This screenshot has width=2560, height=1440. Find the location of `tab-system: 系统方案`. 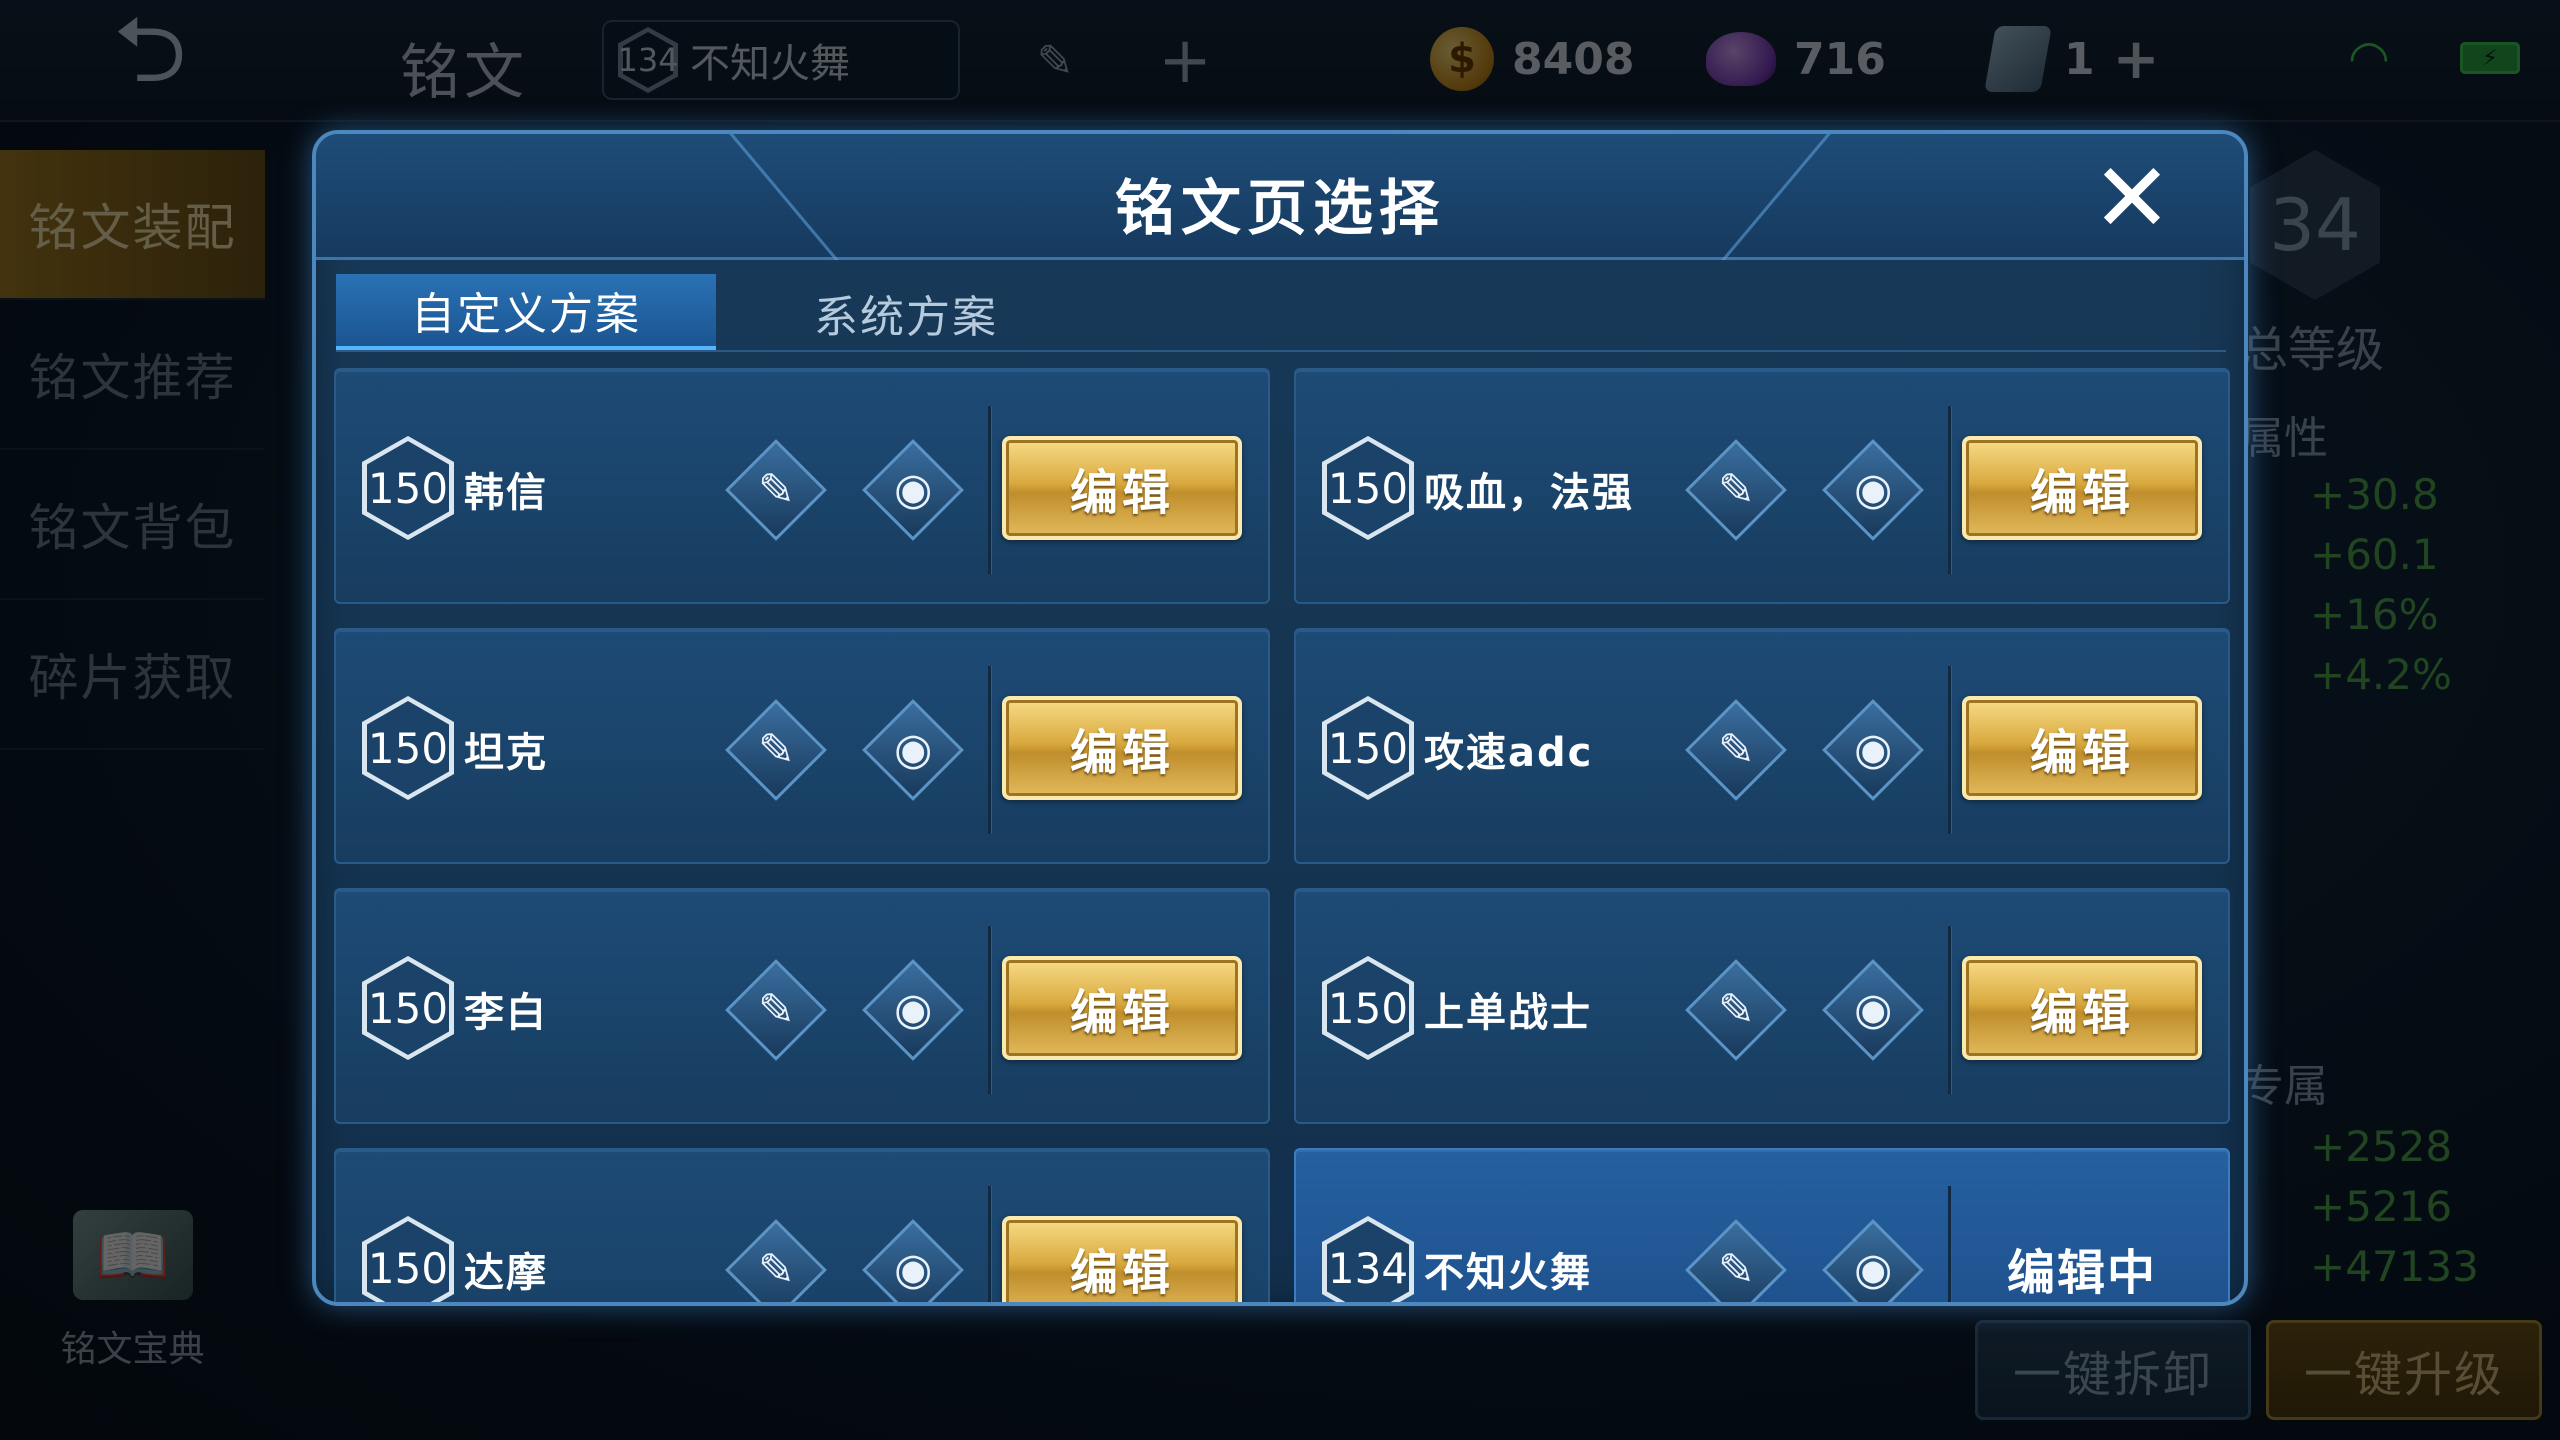

tab-system: 系统方案 is located at coordinates (906, 313).